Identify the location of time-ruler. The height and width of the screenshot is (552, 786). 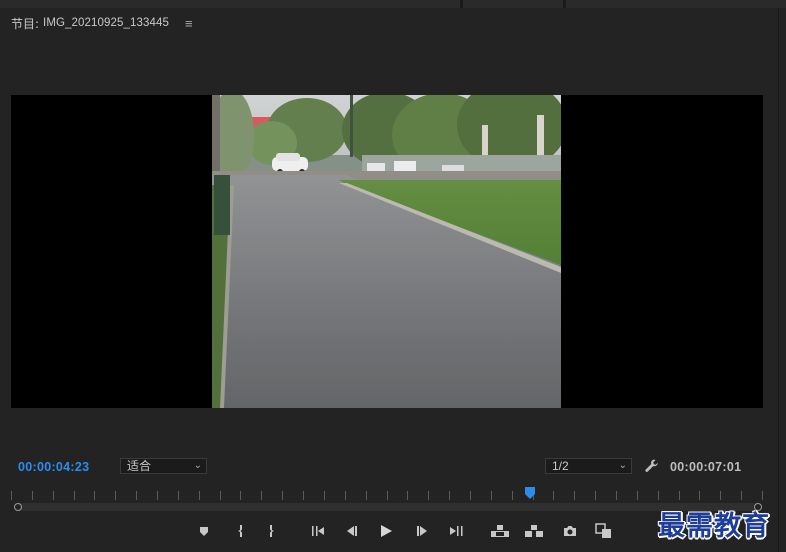
(387, 493).